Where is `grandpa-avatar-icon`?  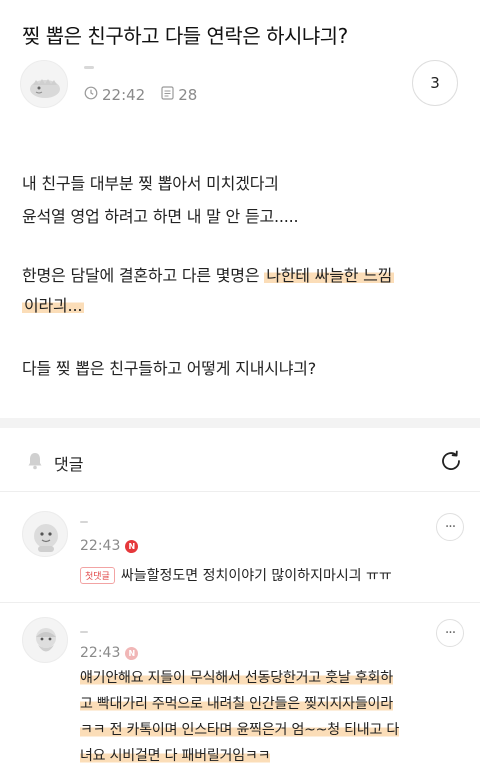 grandpa-avatar-icon is located at coordinates (46, 640).